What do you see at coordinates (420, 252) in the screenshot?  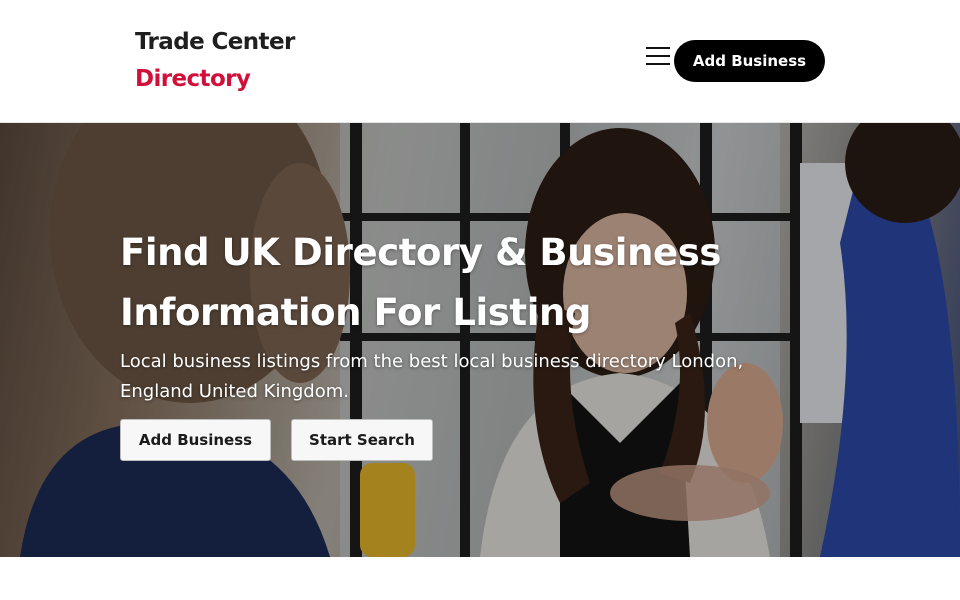 I see `hero-title-line: Find UK Directory & Business` at bounding box center [420, 252].